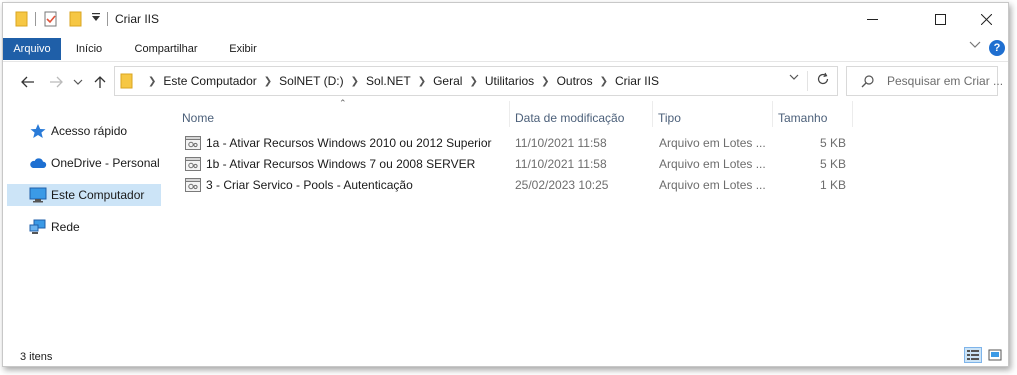  Describe the element at coordinates (36, 357) in the screenshot. I see `item-count: 3 itens` at that location.